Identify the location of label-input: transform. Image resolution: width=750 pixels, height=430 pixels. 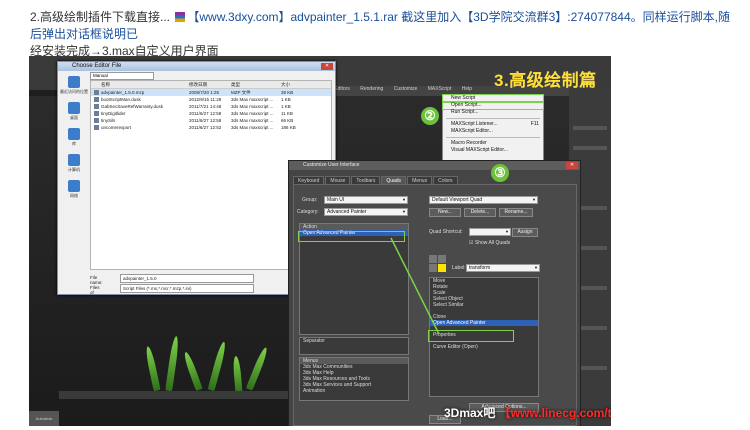
(503, 268).